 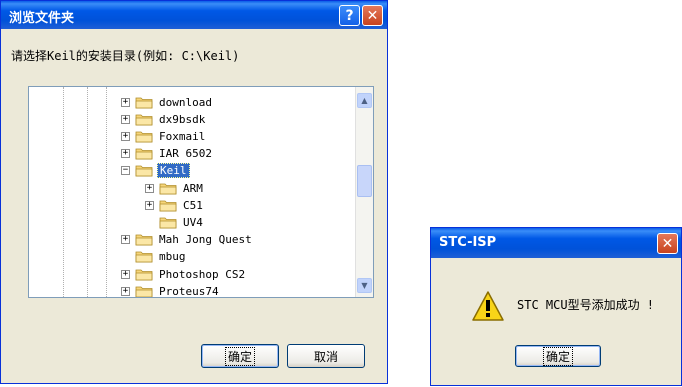 I want to click on help-button: ?, so click(x=349, y=15).